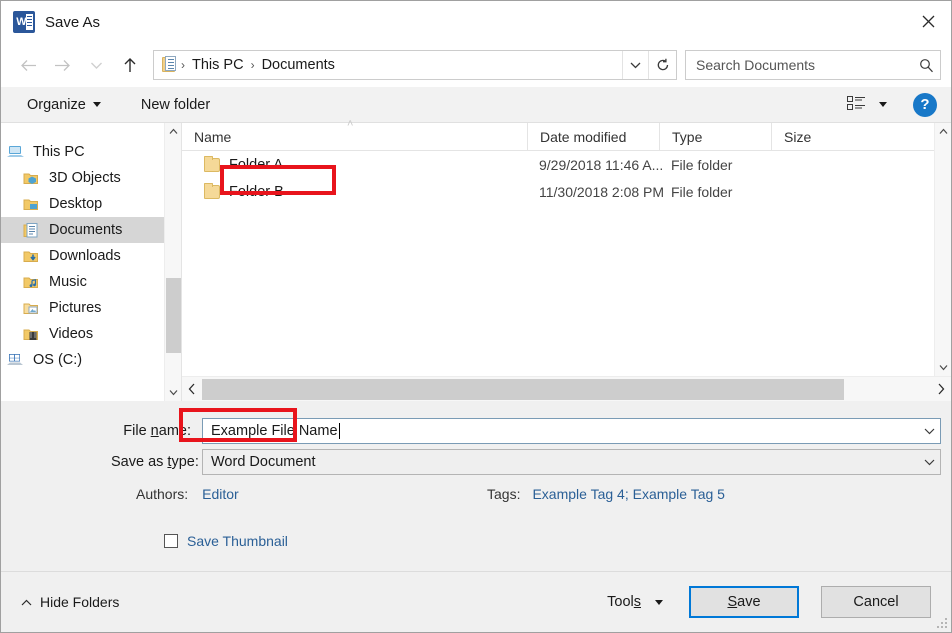 Image resolution: width=952 pixels, height=633 pixels. I want to click on address-bar: › This PC › Documents, so click(415, 65).